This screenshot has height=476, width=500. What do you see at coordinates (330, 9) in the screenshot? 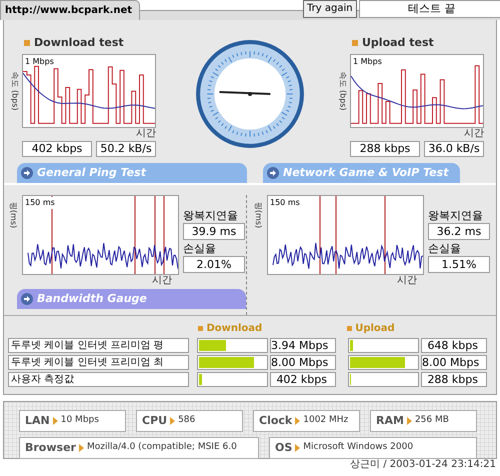
I see `try-again-button: Try again` at bounding box center [330, 9].